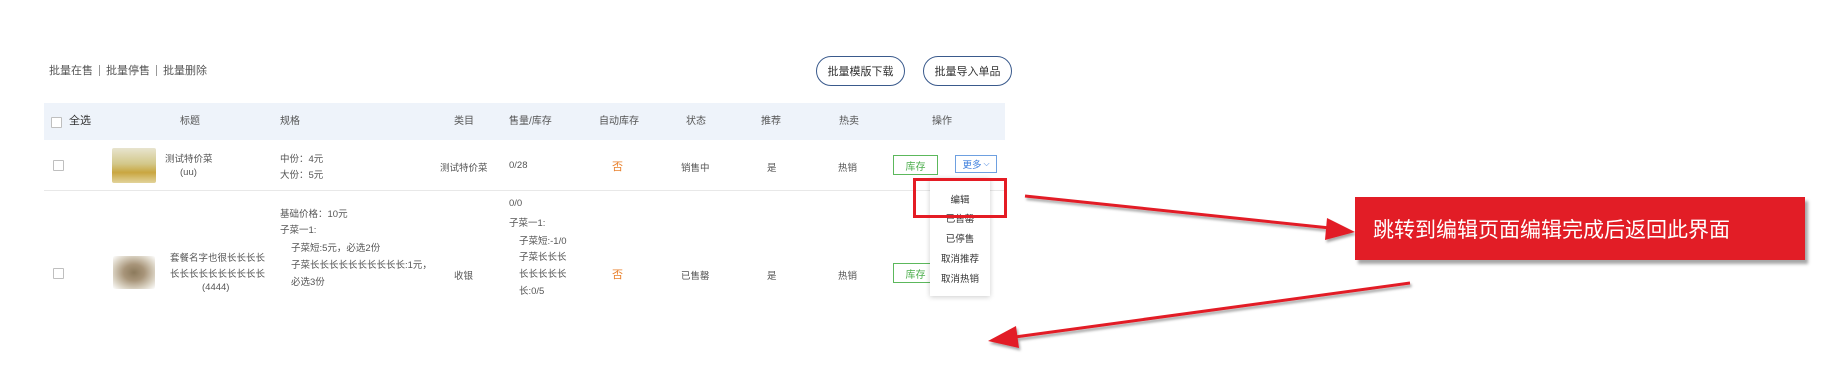 This screenshot has width=1840, height=379. I want to click on arrow-to-callout, so click(1177, 212).